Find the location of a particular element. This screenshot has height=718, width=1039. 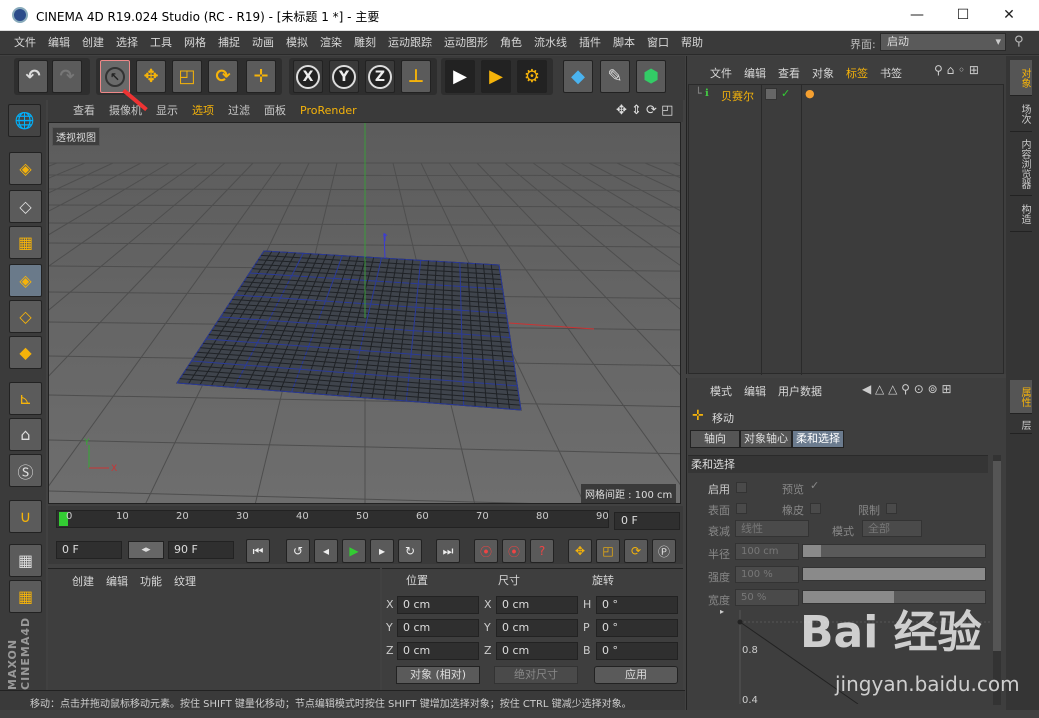

keyframe-selection-button: ? is located at coordinates (542, 551).